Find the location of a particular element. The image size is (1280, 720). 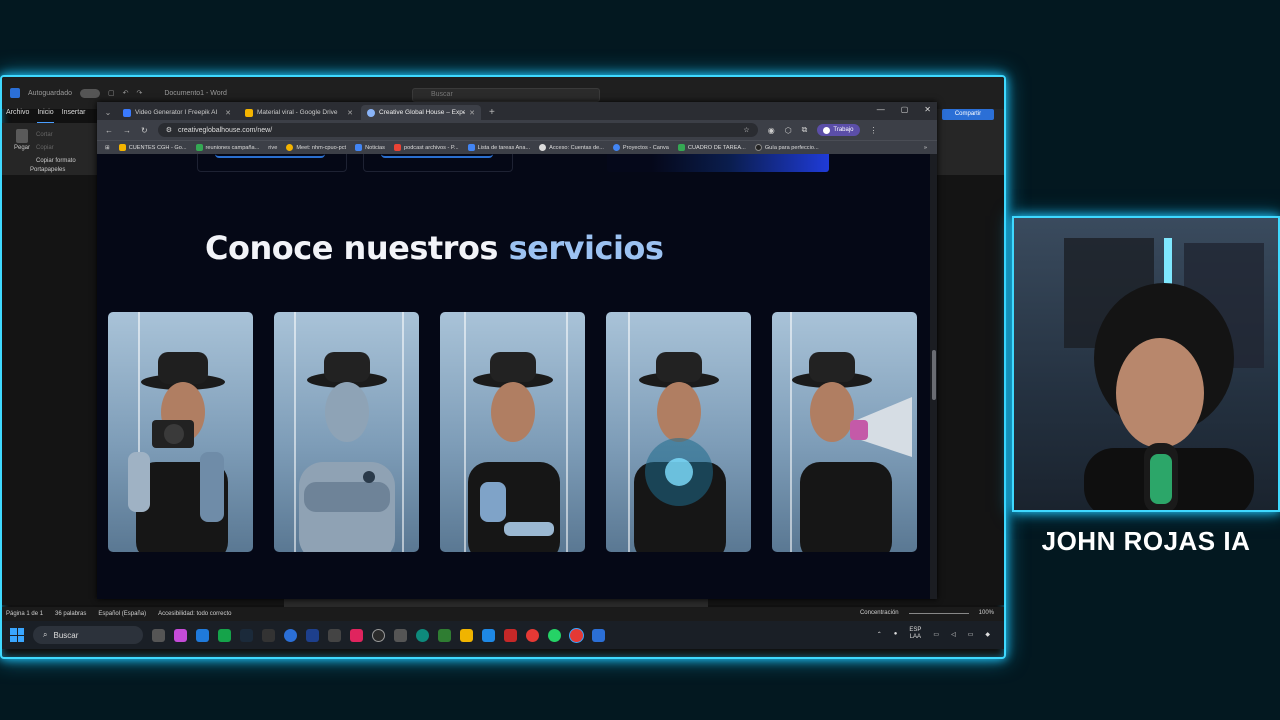

chrome-active-icon is located at coordinates (576, 635).